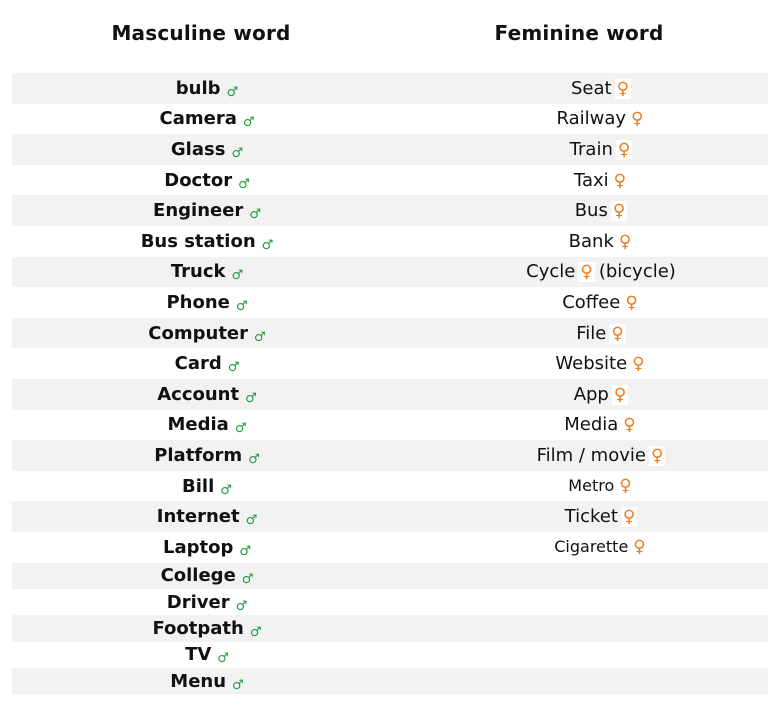  Describe the element at coordinates (198, 547) in the screenshot. I see `masculine-word-text: Laptop` at that location.